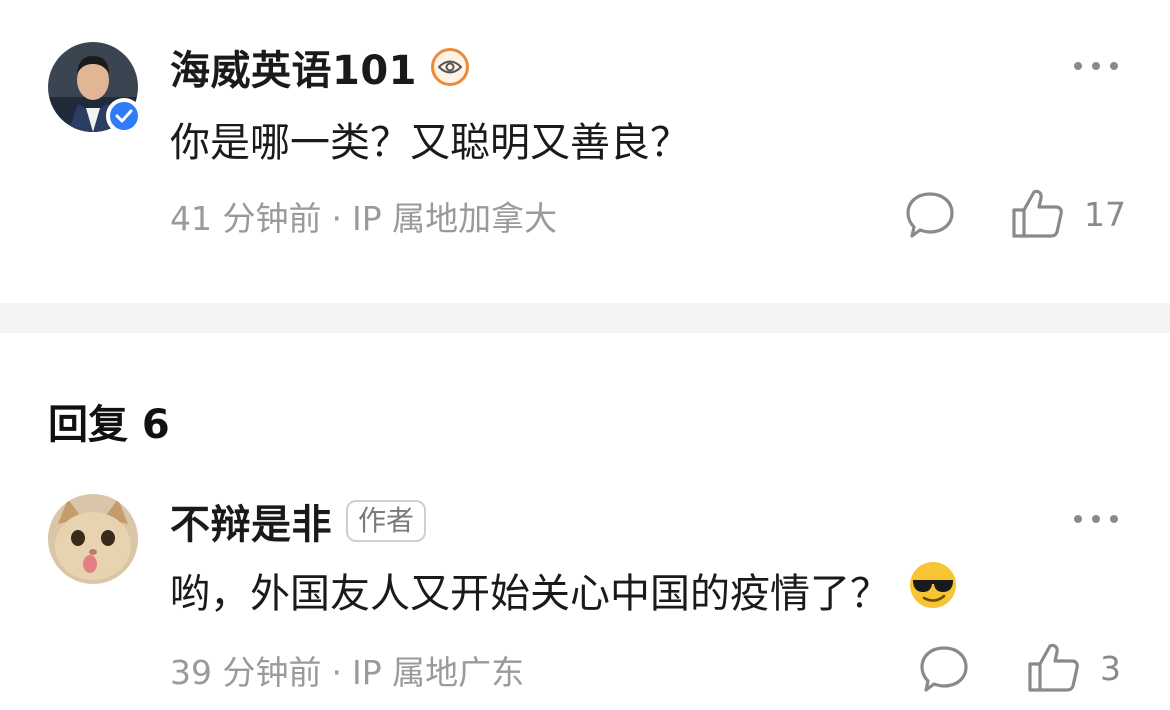  I want to click on comment-text-content: 哟，外国友人又开始关心中国的疫情了？, so click(530, 594).